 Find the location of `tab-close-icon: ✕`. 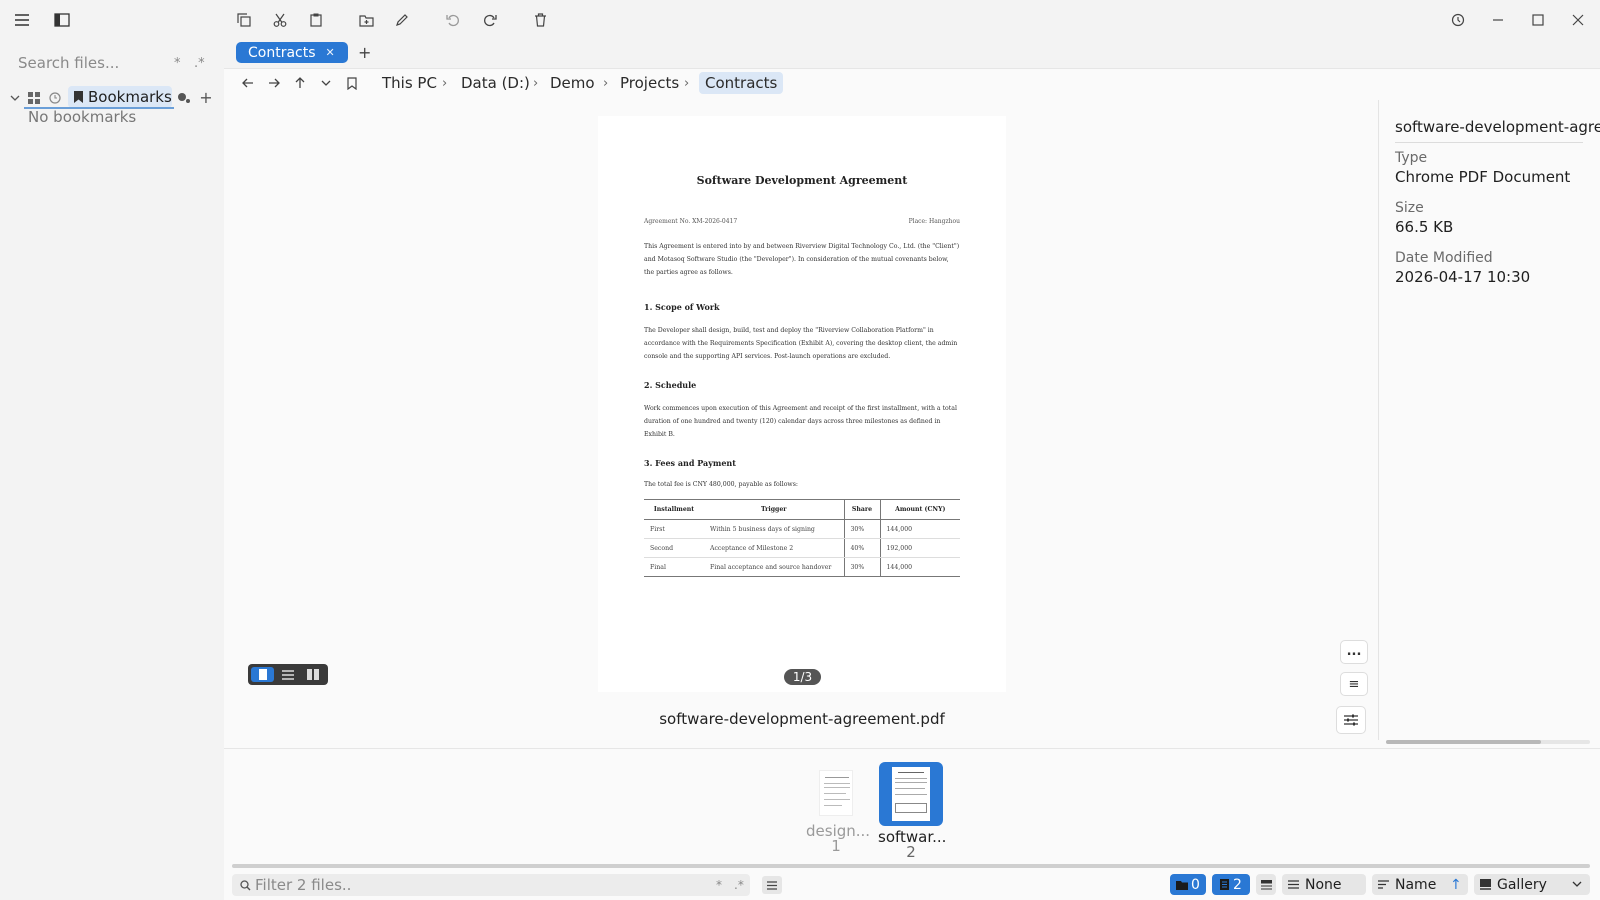

tab-close-icon: ✕ is located at coordinates (330, 52).